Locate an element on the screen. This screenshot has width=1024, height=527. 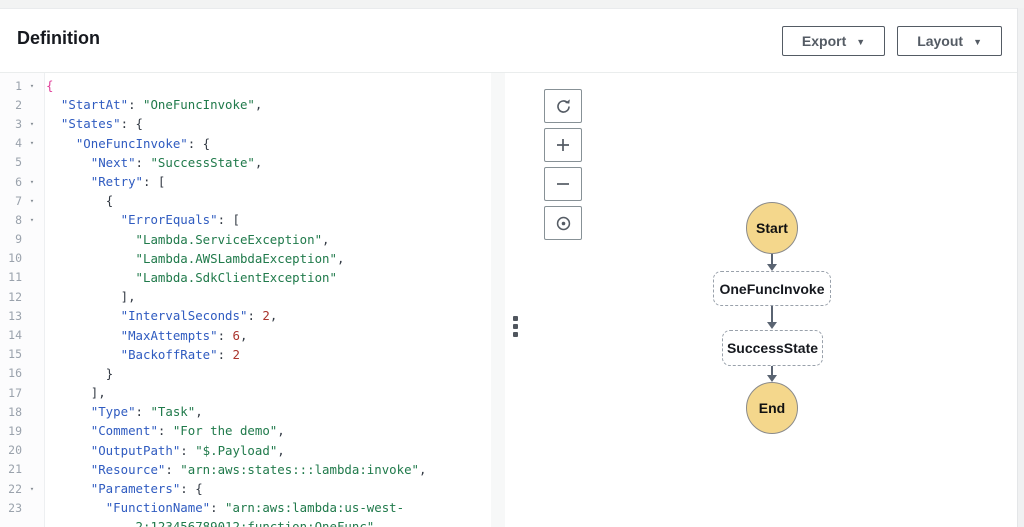
code-text: "MaxAttempts": 6, is located at coordinates (184, 335).